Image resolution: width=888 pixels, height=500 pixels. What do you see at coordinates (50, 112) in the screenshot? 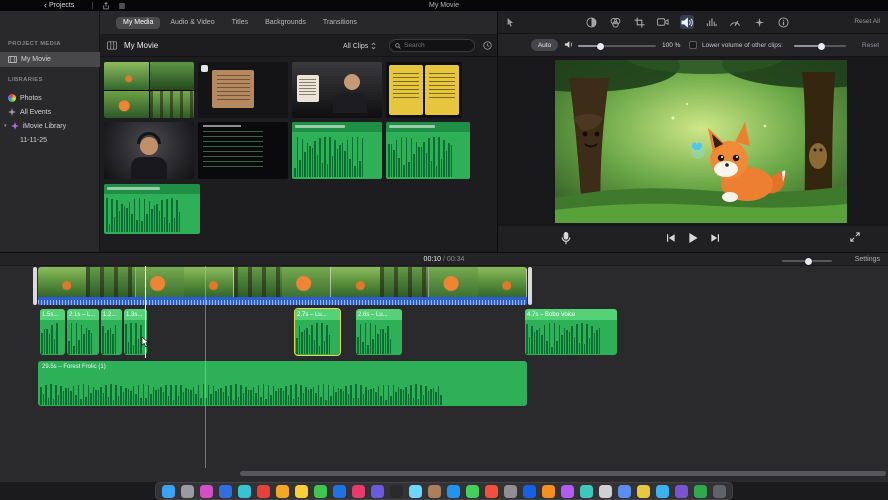
I see `sidebar-item-all-events: All Events` at bounding box center [50, 112].